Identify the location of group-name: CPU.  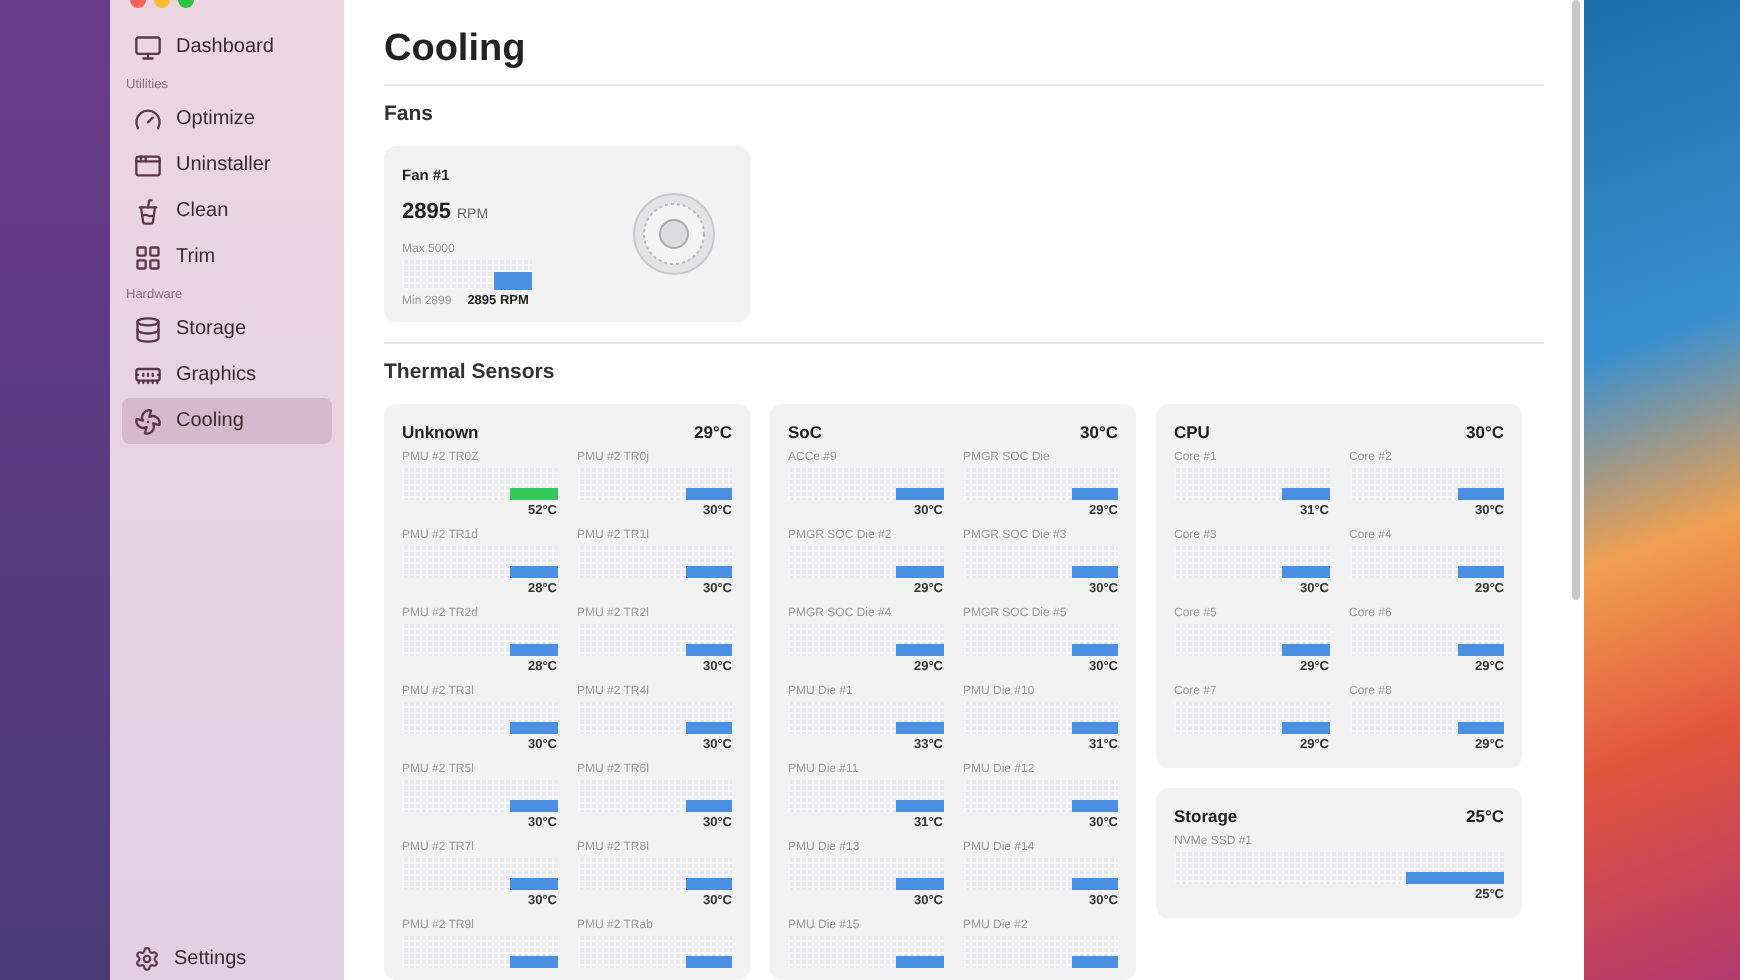
(1192, 432).